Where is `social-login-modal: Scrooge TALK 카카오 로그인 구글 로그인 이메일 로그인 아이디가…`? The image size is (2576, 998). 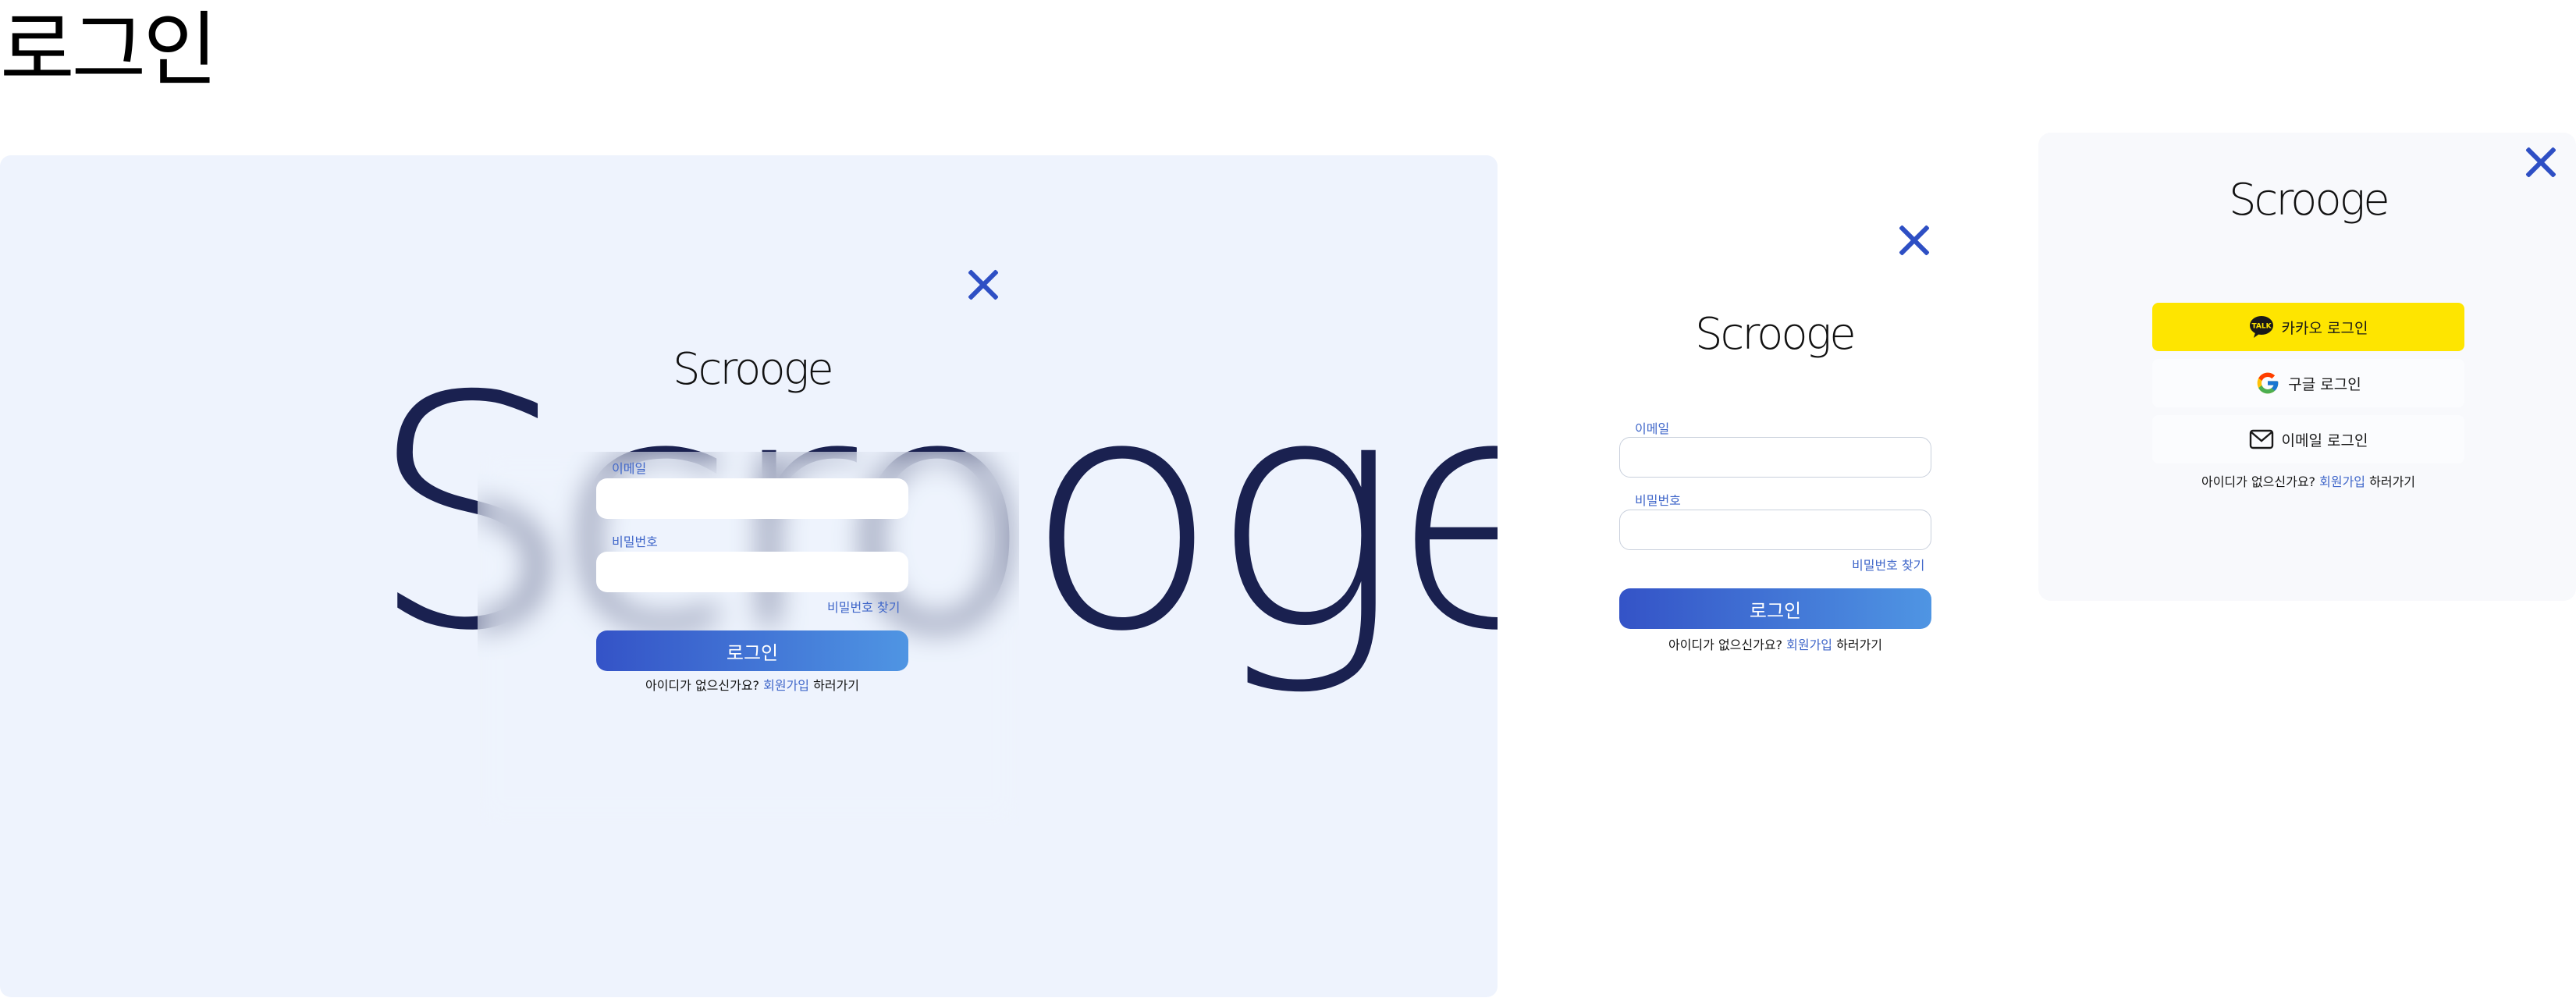 social-login-modal: Scrooge TALK 카카오 로그인 구글 로그인 이메일 로그인 아이디가… is located at coordinates (2307, 367).